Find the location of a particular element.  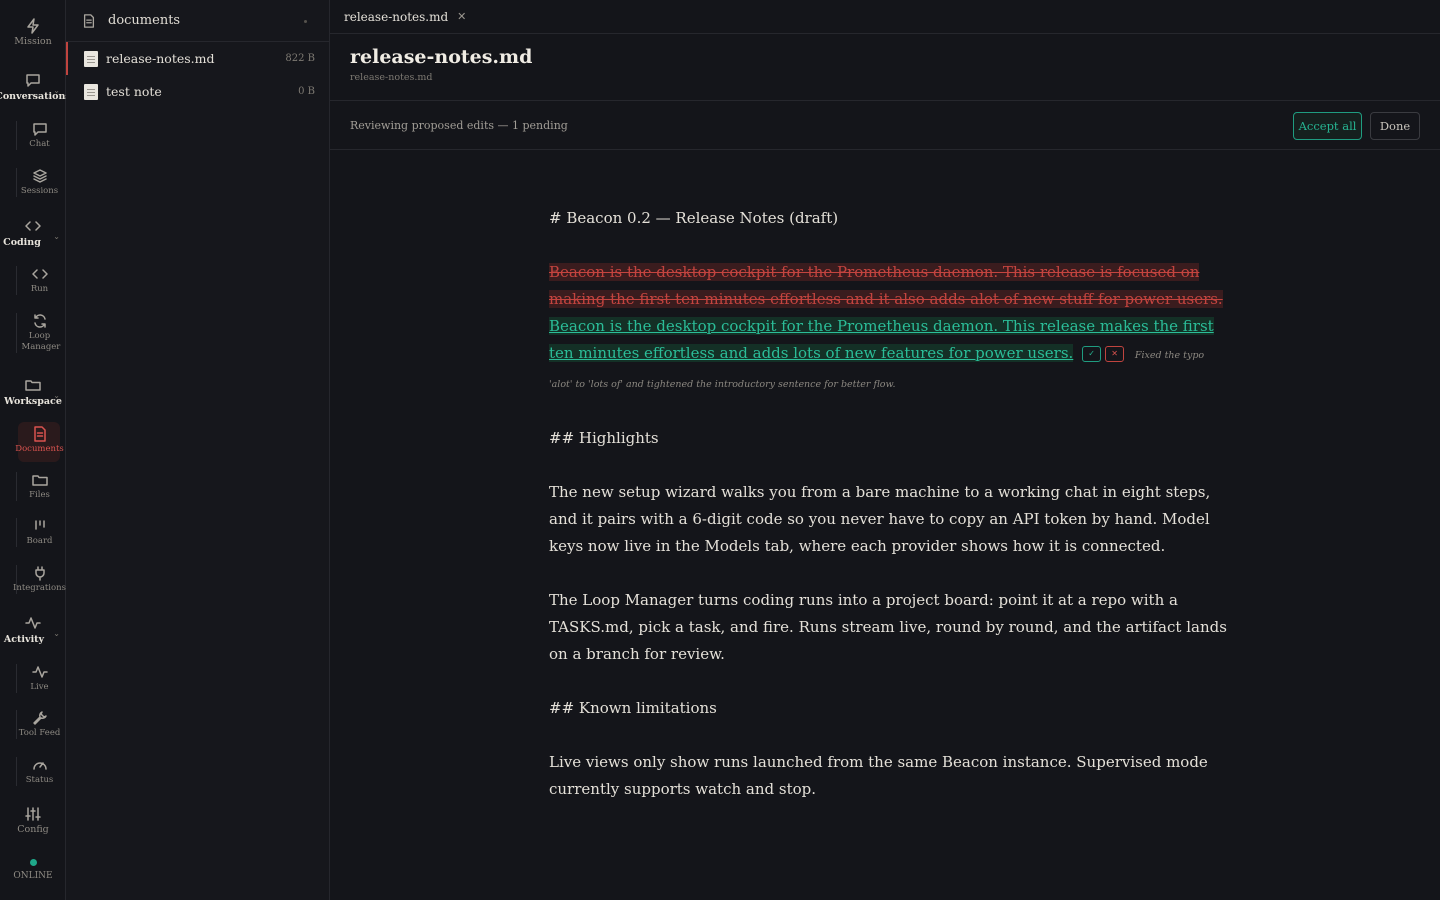

rail-board: Board is located at coordinates (39, 532).